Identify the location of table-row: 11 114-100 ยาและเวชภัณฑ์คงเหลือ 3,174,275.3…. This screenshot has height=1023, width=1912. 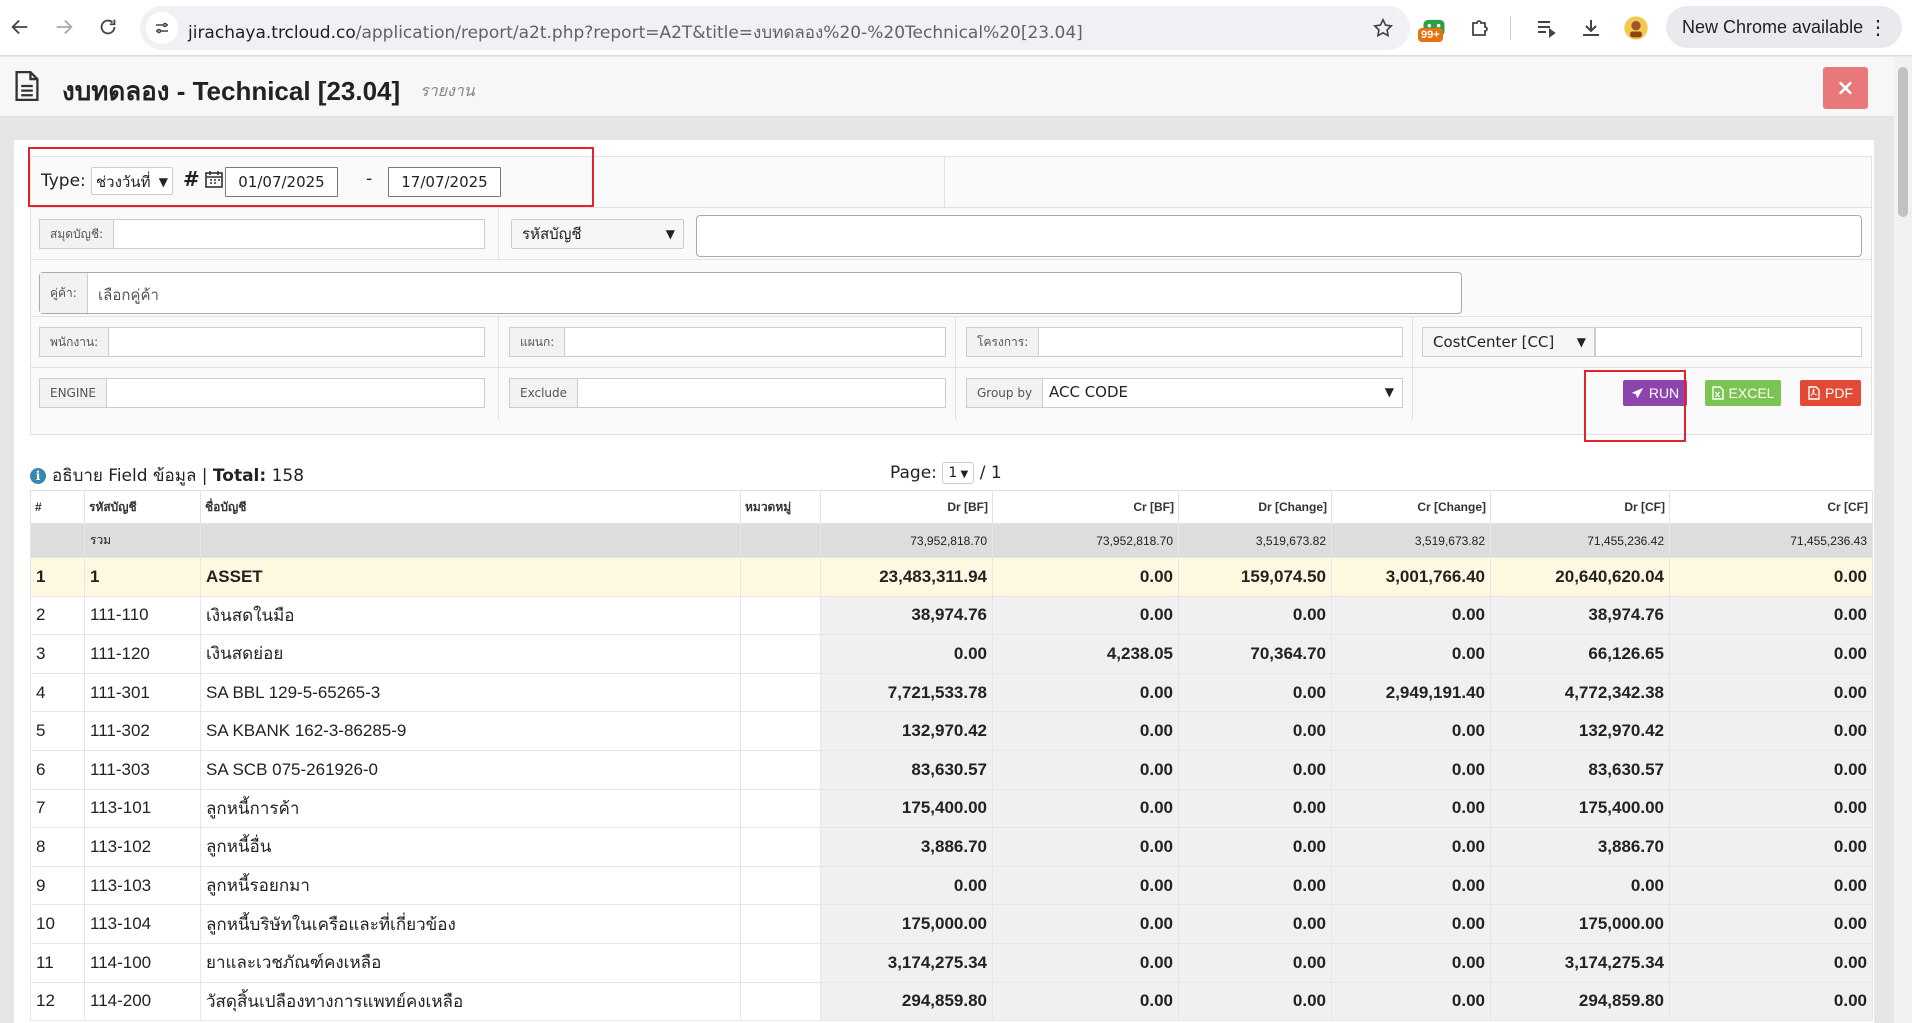
(951, 962).